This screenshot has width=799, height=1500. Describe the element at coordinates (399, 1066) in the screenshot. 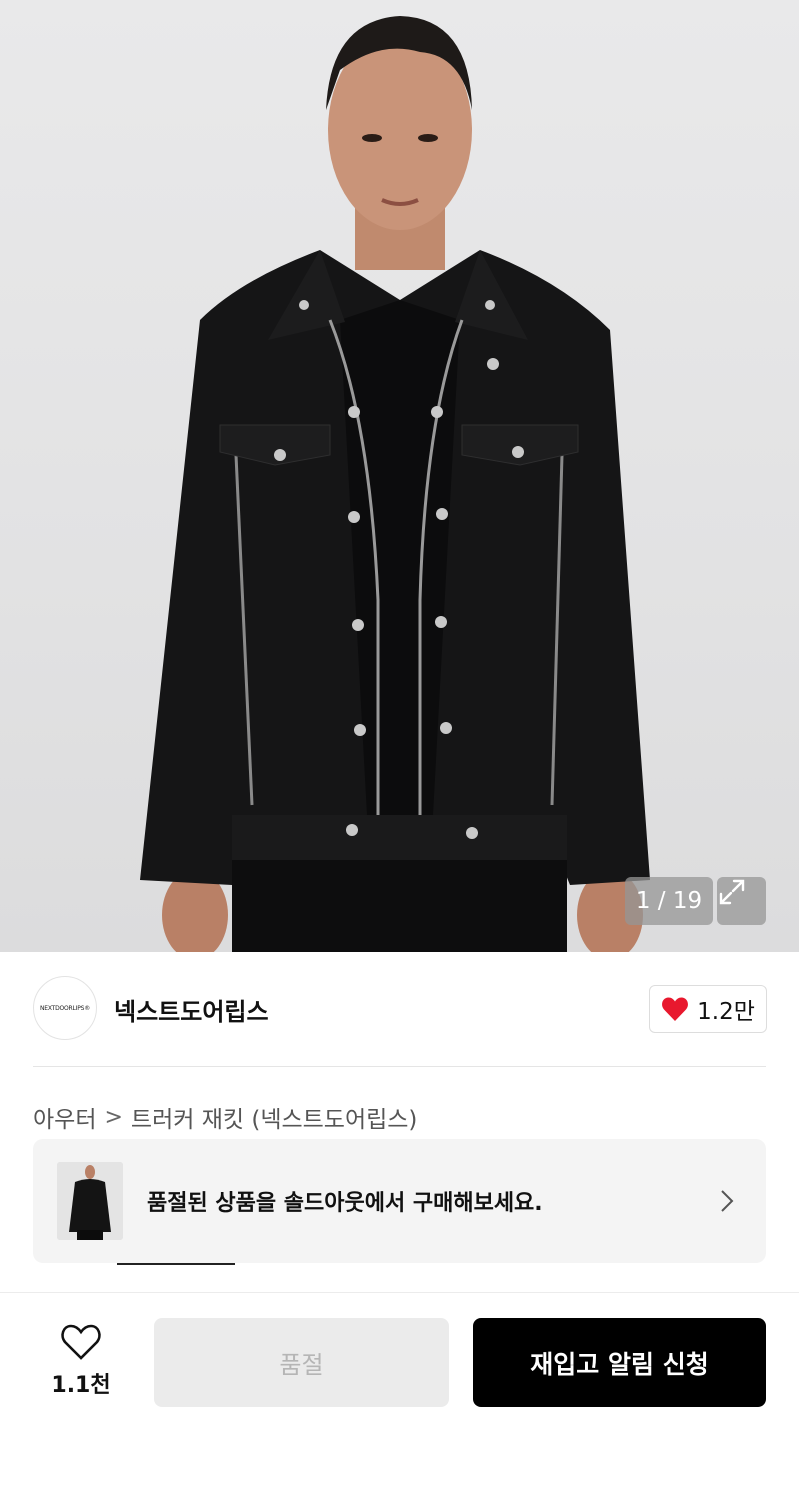

I see `divider` at that location.